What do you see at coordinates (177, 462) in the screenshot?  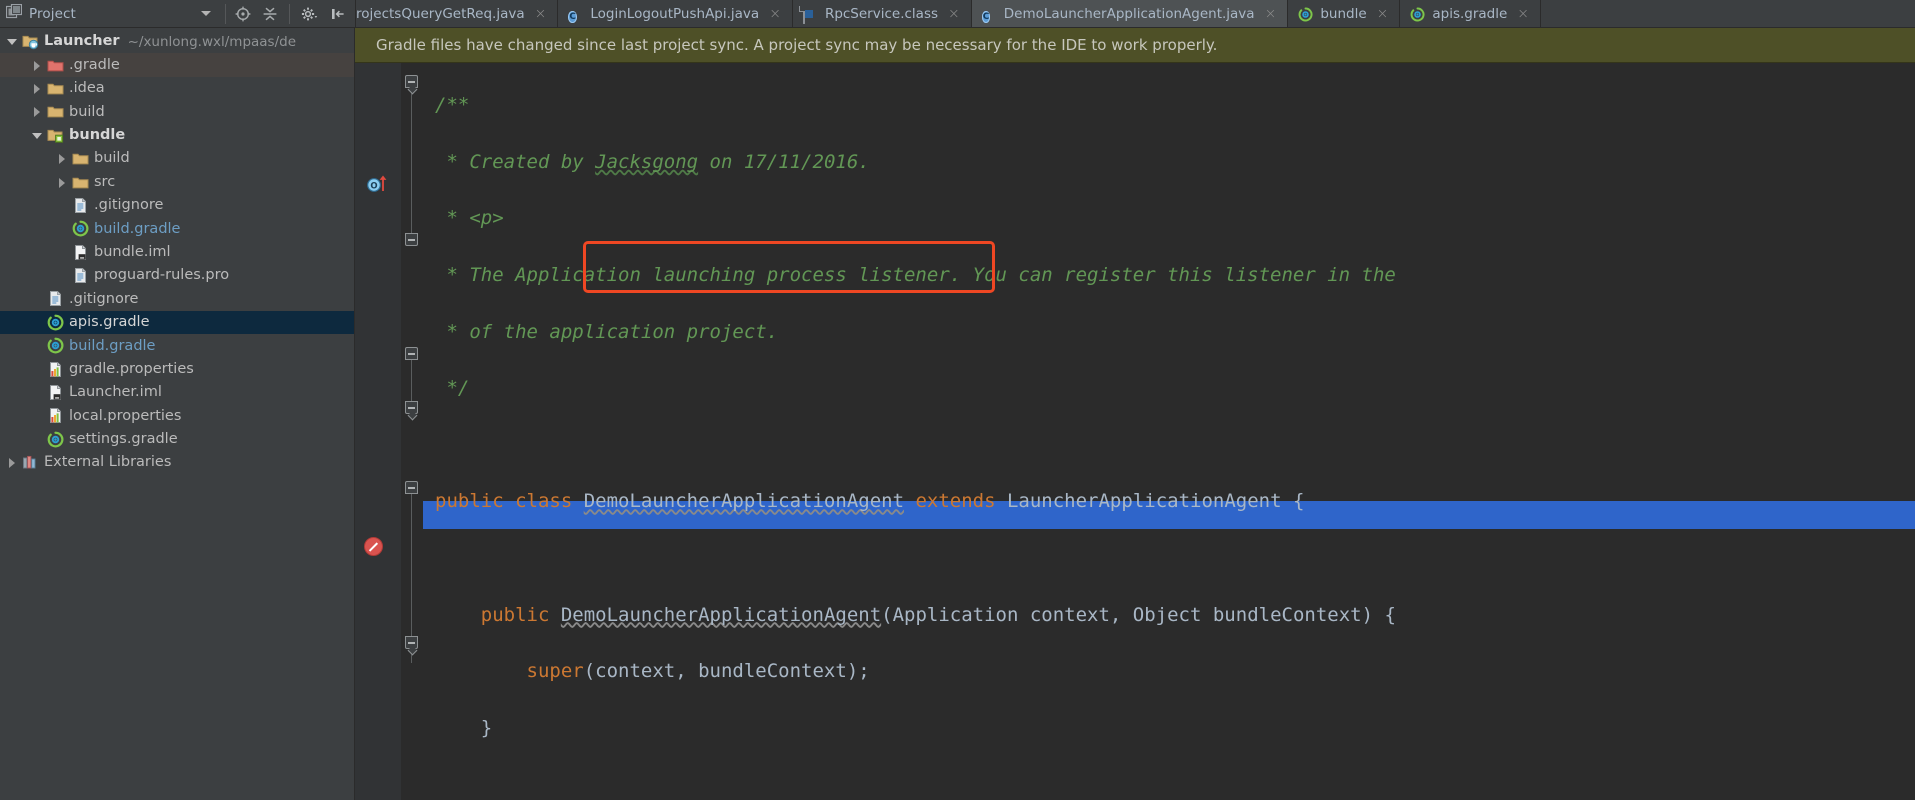 I see `tree-node: External Libraries` at bounding box center [177, 462].